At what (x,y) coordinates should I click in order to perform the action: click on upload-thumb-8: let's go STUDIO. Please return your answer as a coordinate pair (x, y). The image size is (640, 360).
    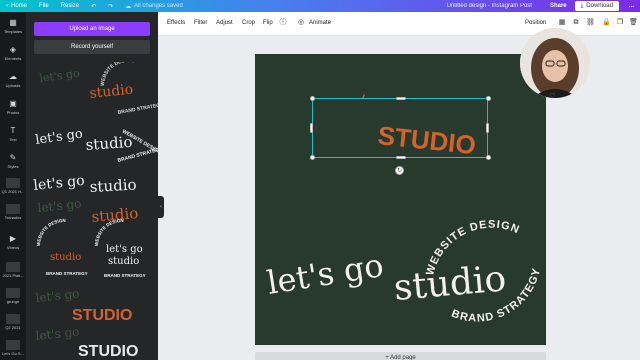
    Looking at the image, I should click on (87, 342).